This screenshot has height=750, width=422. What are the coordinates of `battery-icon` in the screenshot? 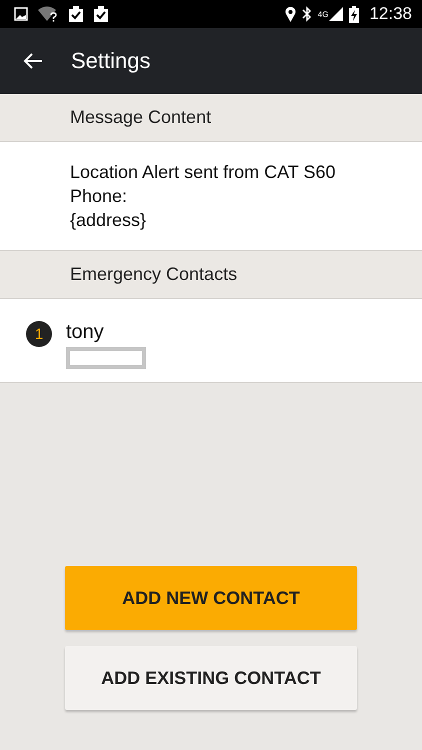 It's located at (354, 14).